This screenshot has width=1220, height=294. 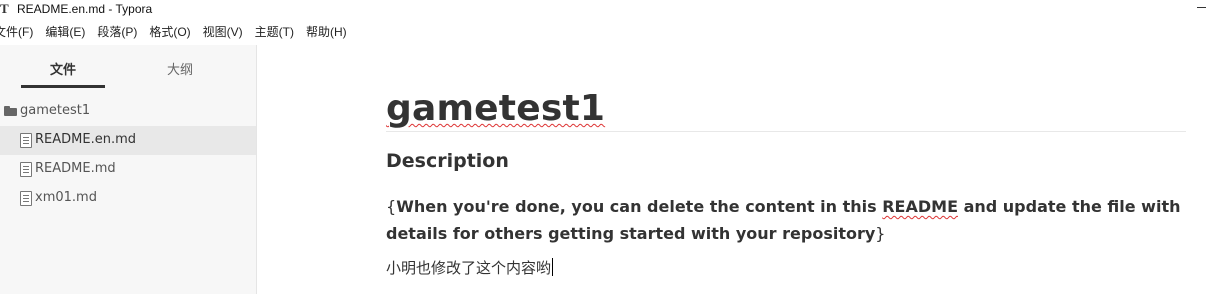 I want to click on minimize-icon, so click(x=1203, y=7).